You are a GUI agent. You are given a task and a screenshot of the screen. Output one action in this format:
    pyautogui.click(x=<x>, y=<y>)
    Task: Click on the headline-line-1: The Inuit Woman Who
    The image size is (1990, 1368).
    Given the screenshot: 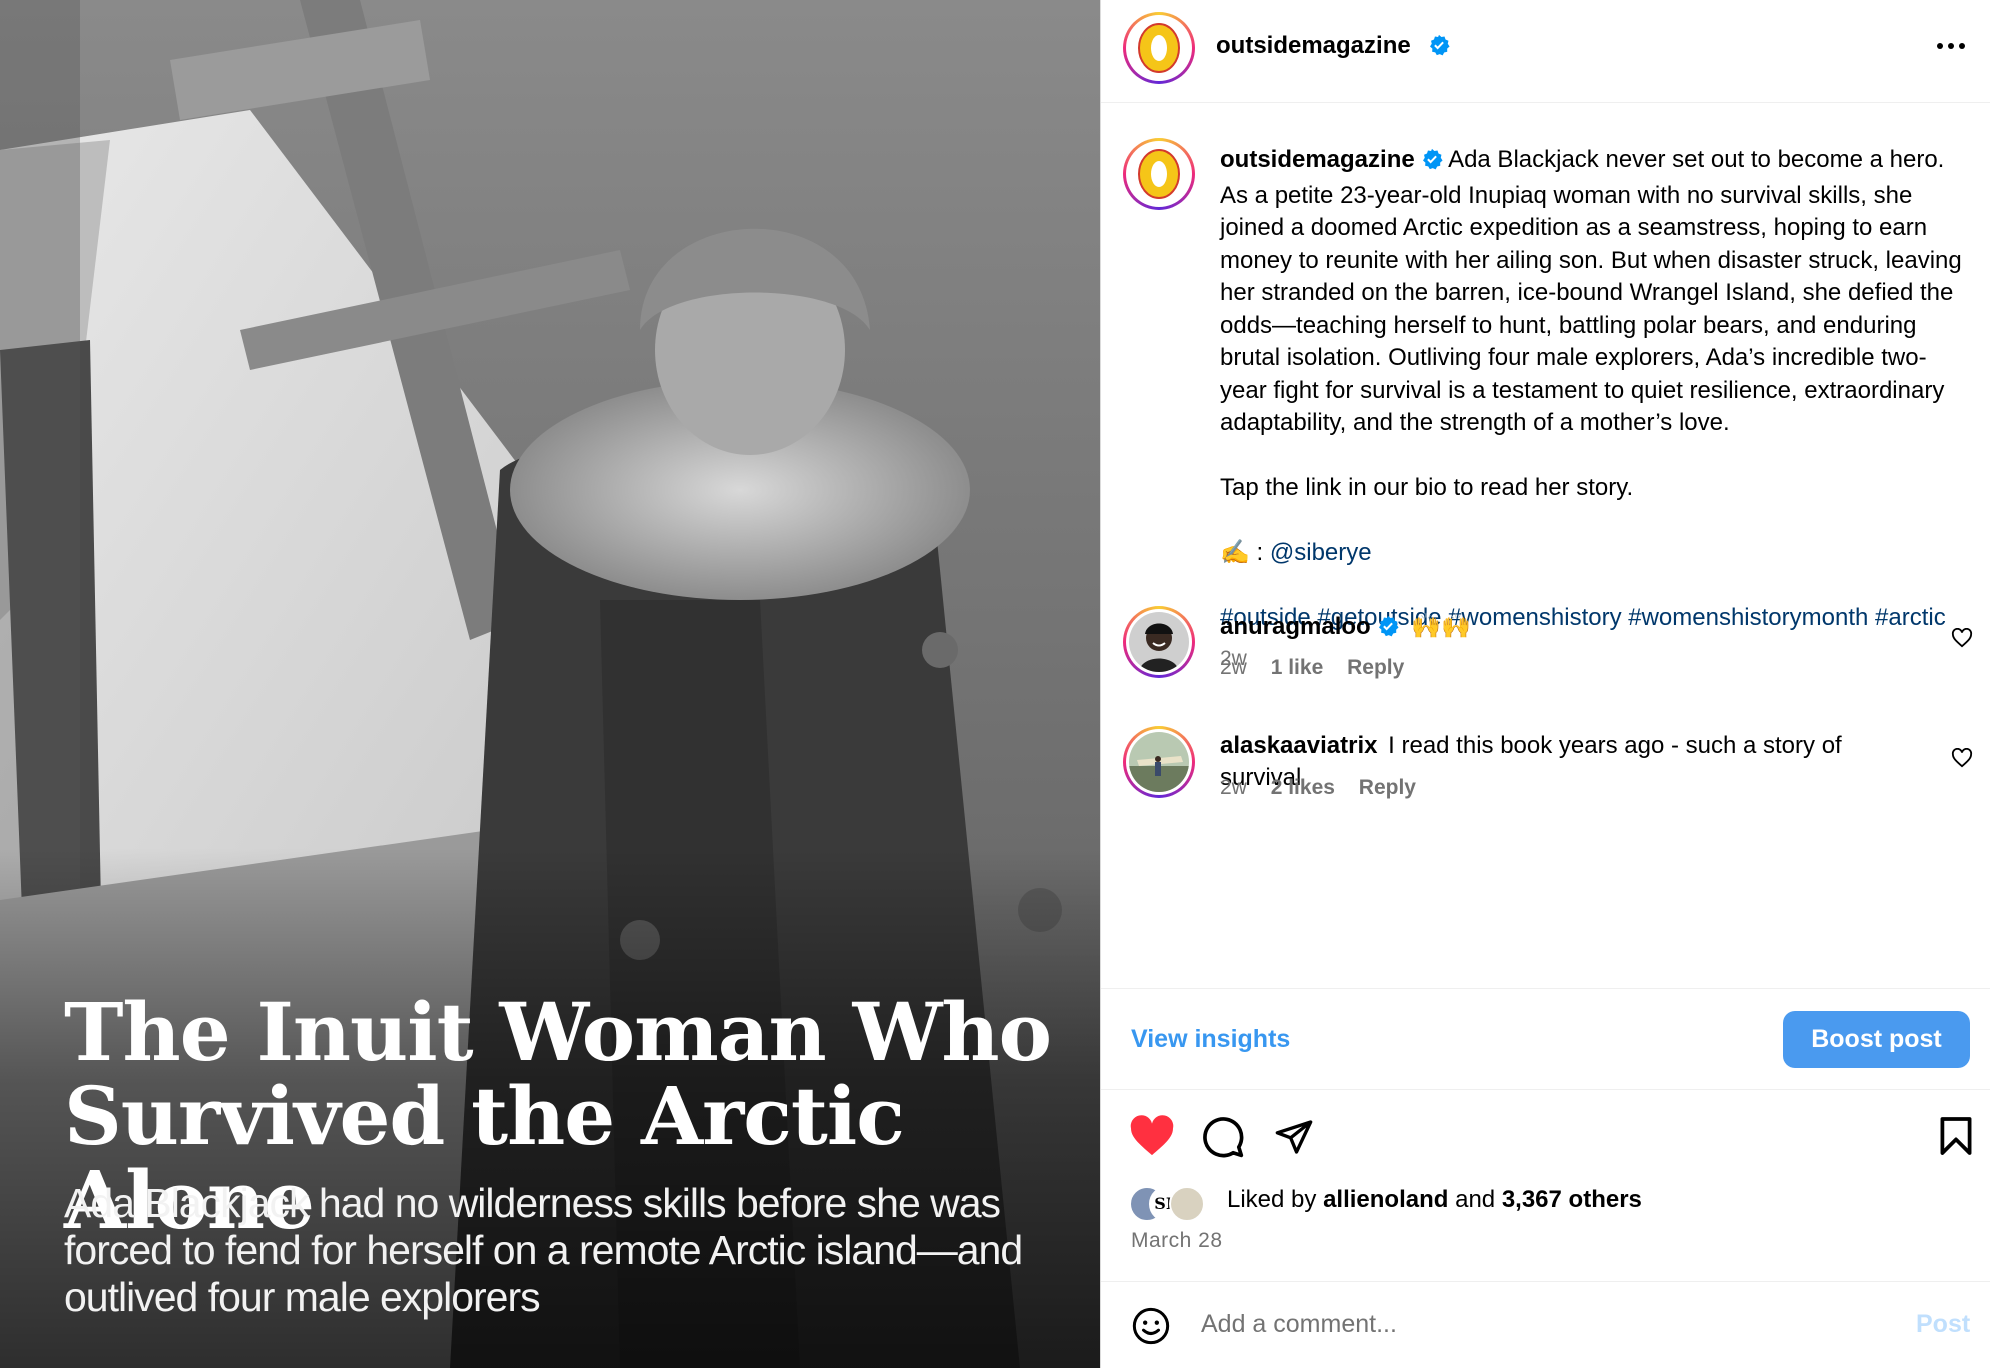 What is the action you would take?
    pyautogui.click(x=558, y=1032)
    